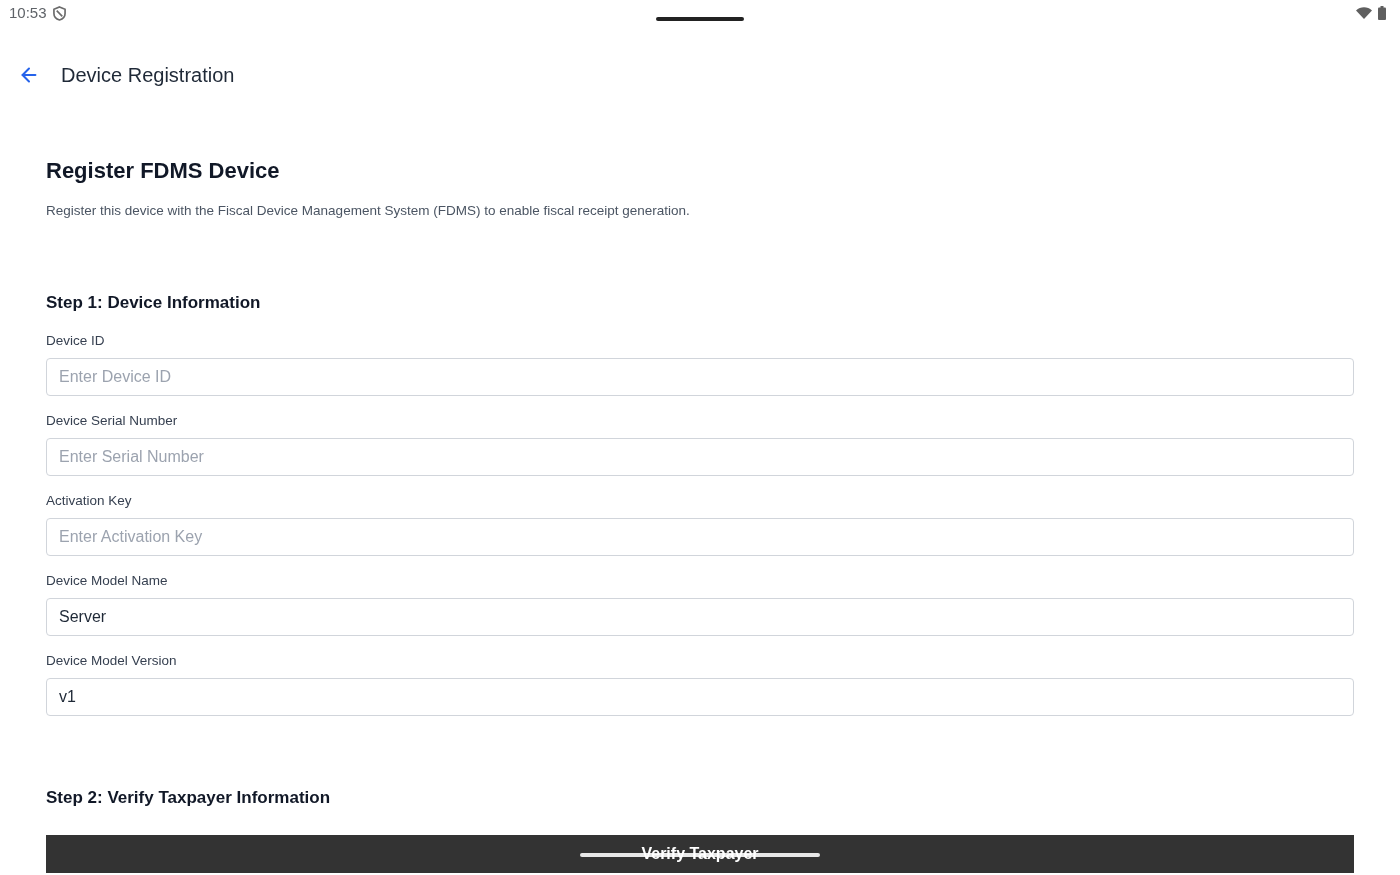 The image size is (1400, 875). I want to click on field-label: Device ID, so click(75, 341).